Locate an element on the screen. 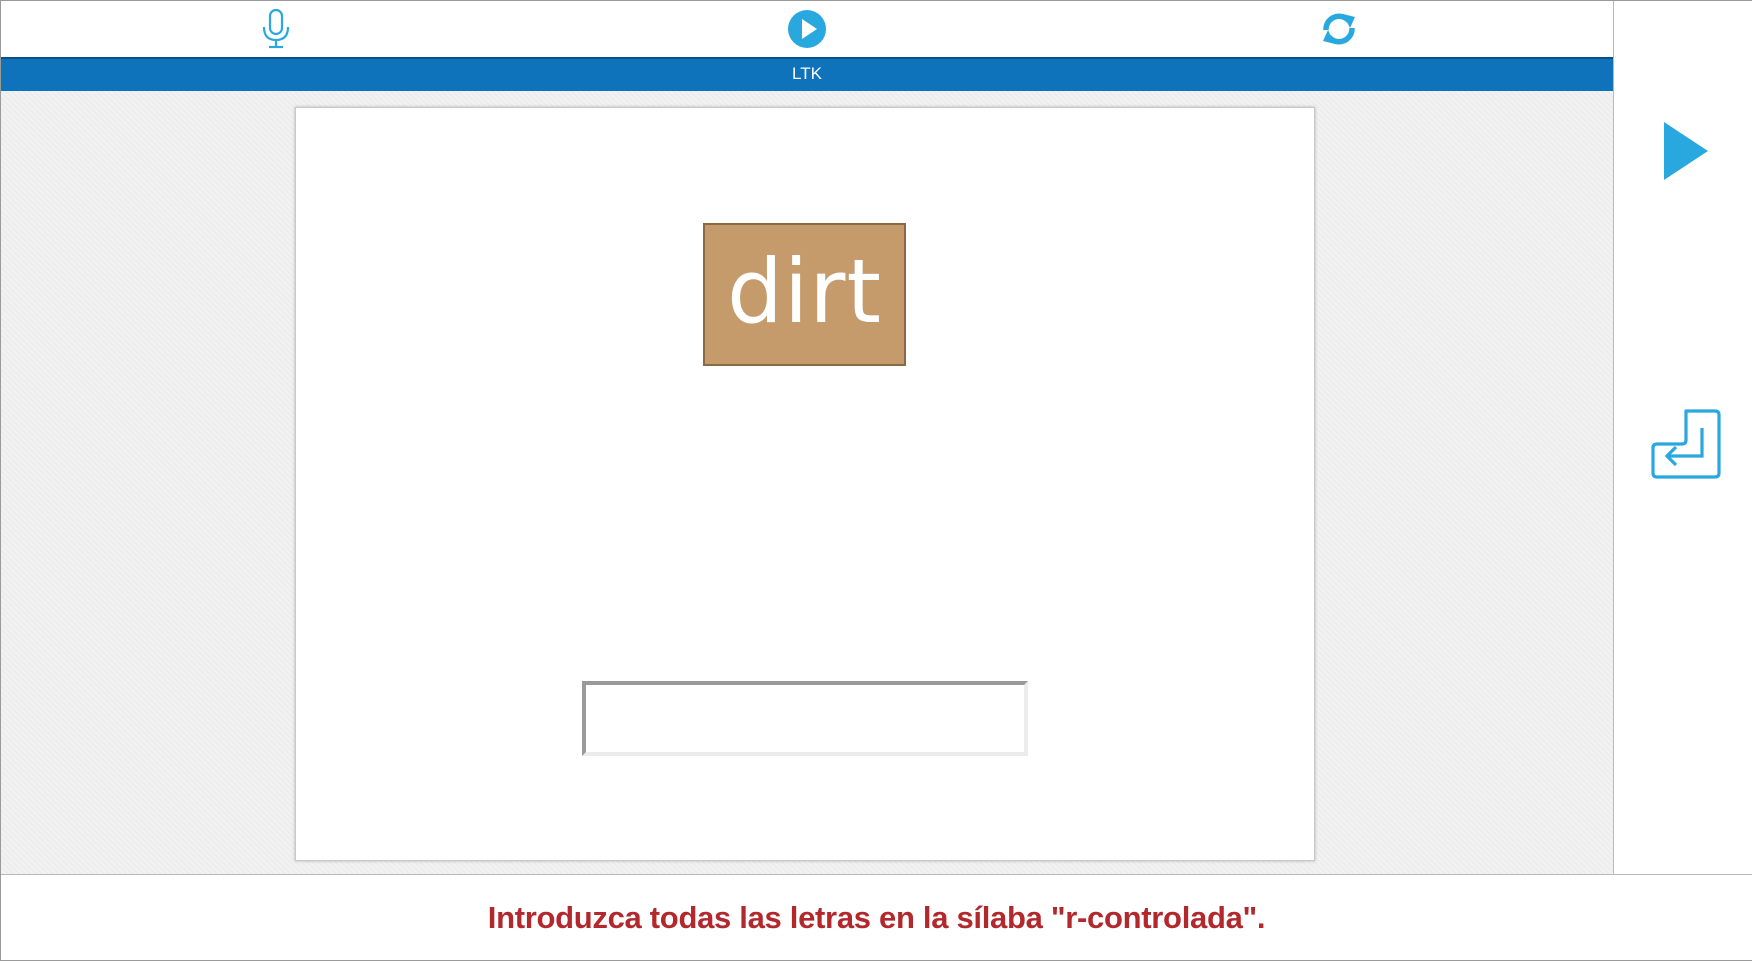 This screenshot has width=1754, height=963. play-circle-icon is located at coordinates (807, 31).